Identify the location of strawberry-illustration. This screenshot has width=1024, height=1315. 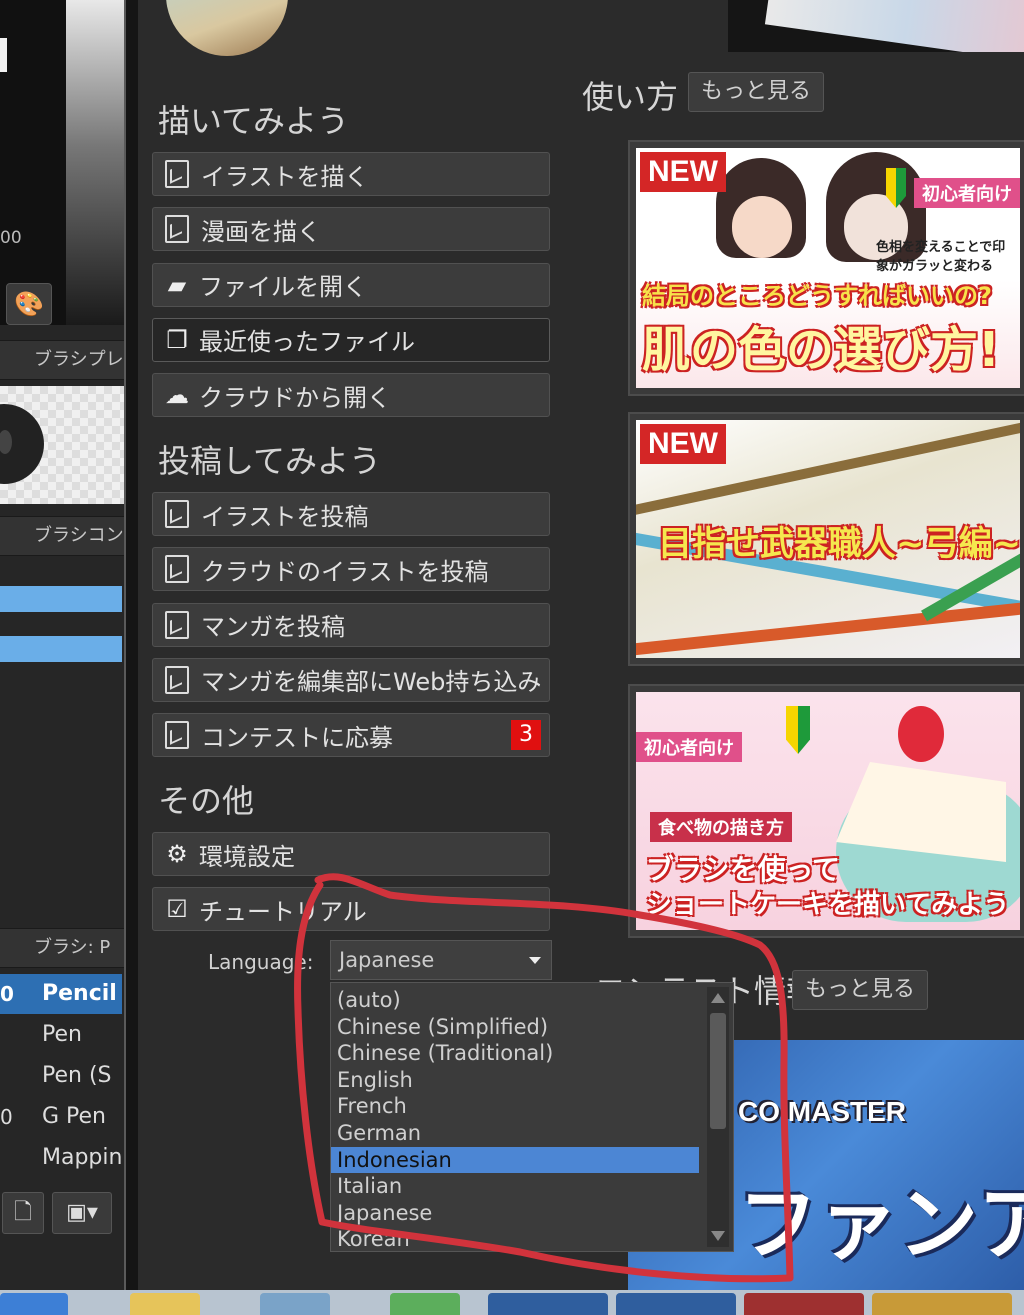
(921, 734).